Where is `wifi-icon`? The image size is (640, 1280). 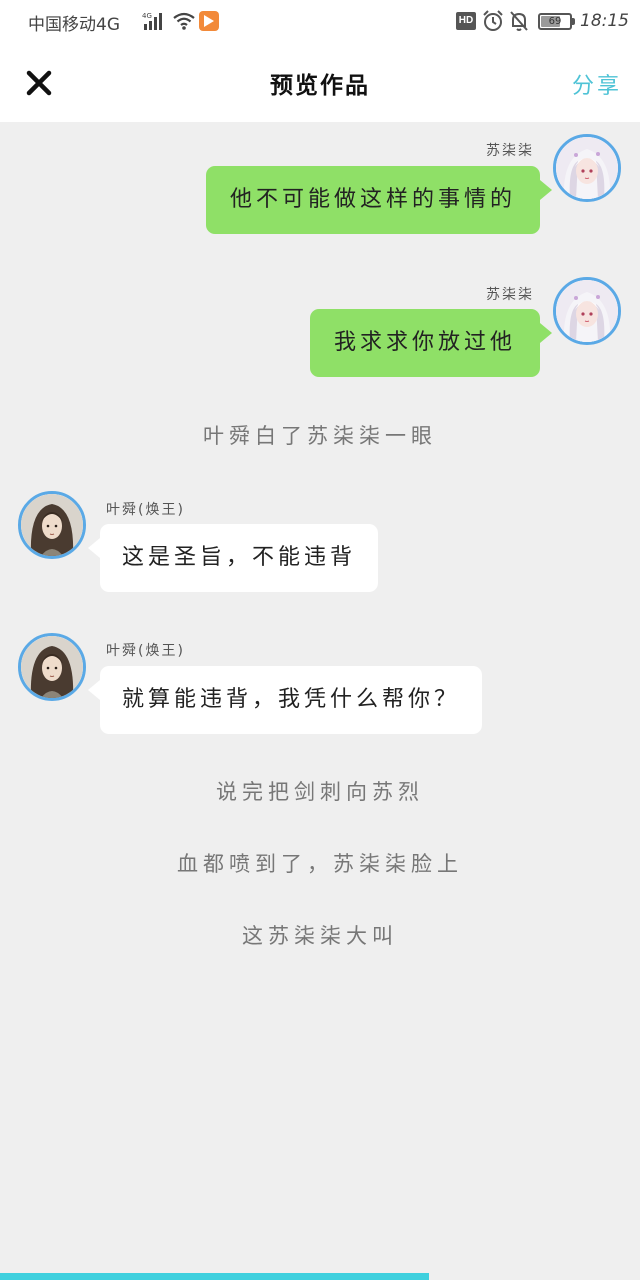 wifi-icon is located at coordinates (184, 21).